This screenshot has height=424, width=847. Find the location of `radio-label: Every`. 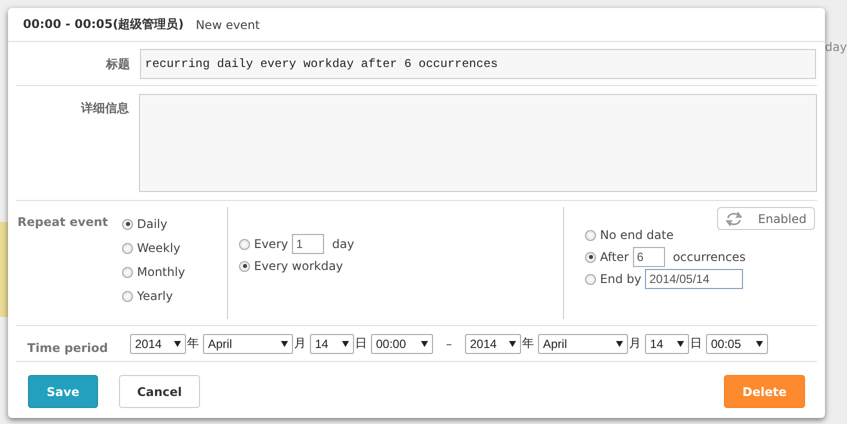

radio-label: Every is located at coordinates (271, 244).